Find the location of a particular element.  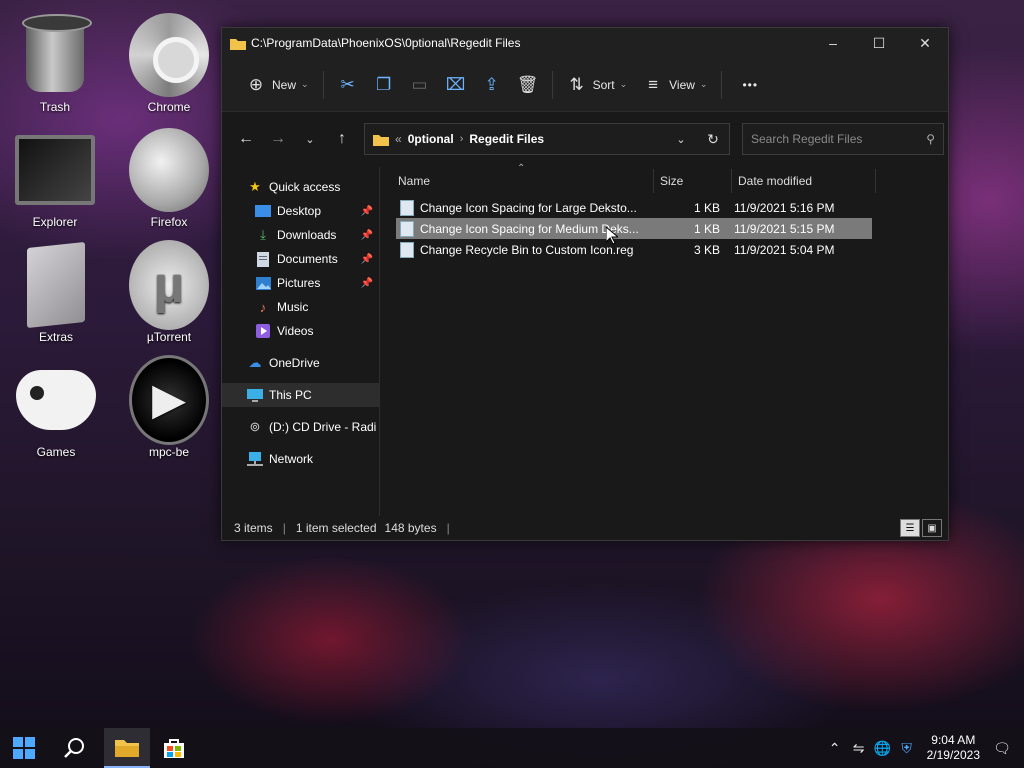

search-box: Search Regedit Files ⚲ is located at coordinates (843, 139).